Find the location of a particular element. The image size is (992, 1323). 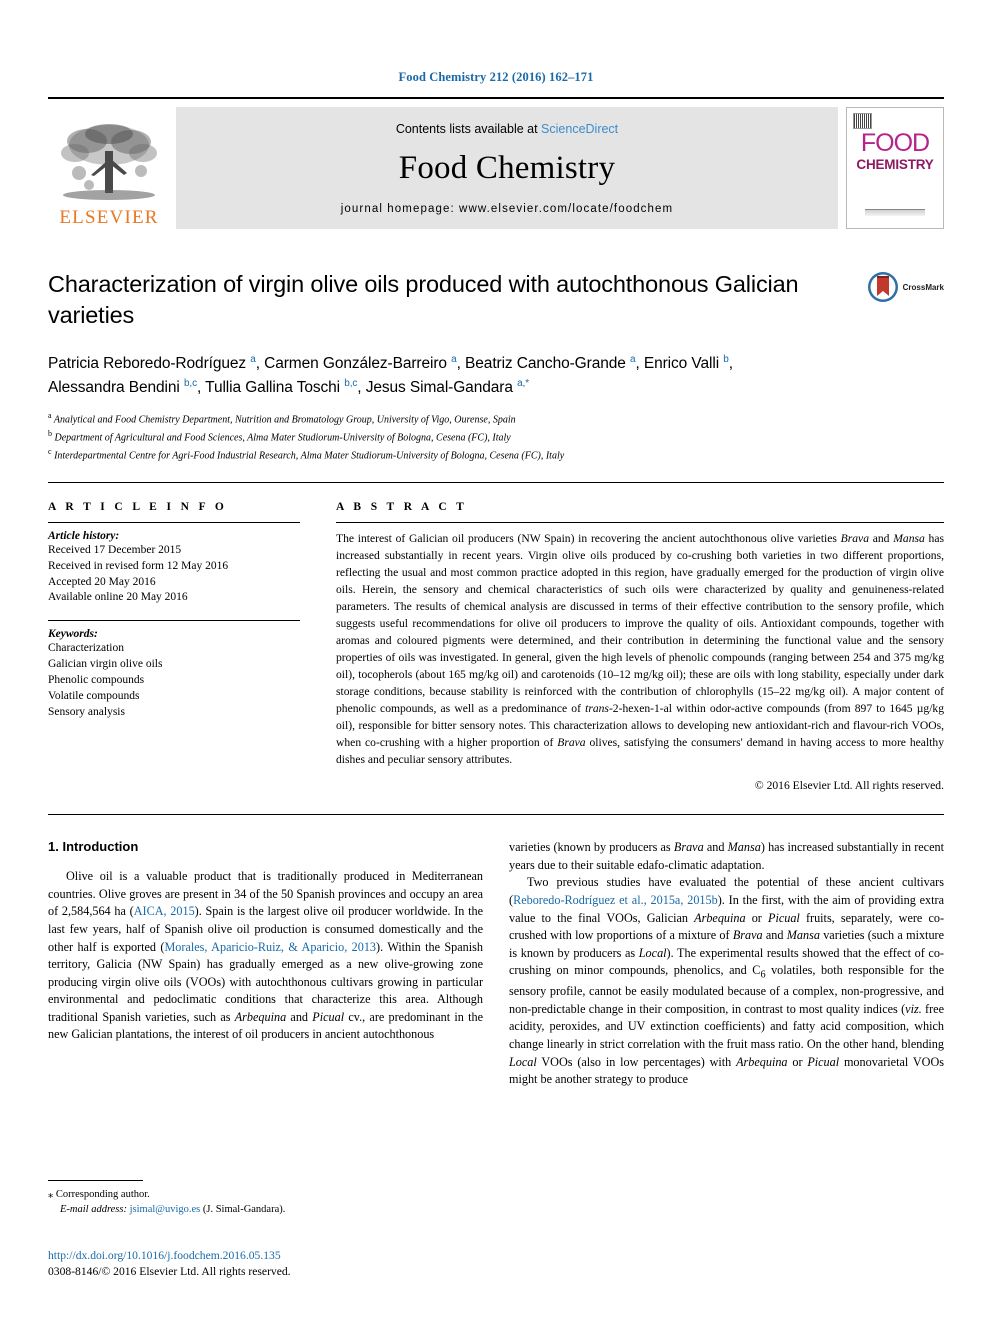

elsevier-logo: ELSEVIER is located at coordinates (109, 168).